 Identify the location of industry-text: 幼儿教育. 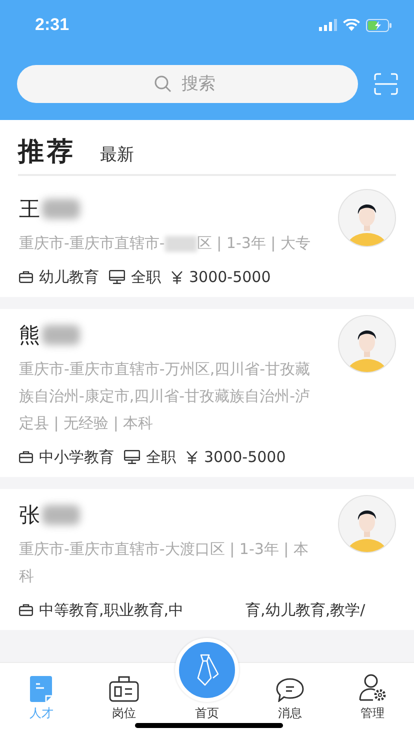
(69, 277).